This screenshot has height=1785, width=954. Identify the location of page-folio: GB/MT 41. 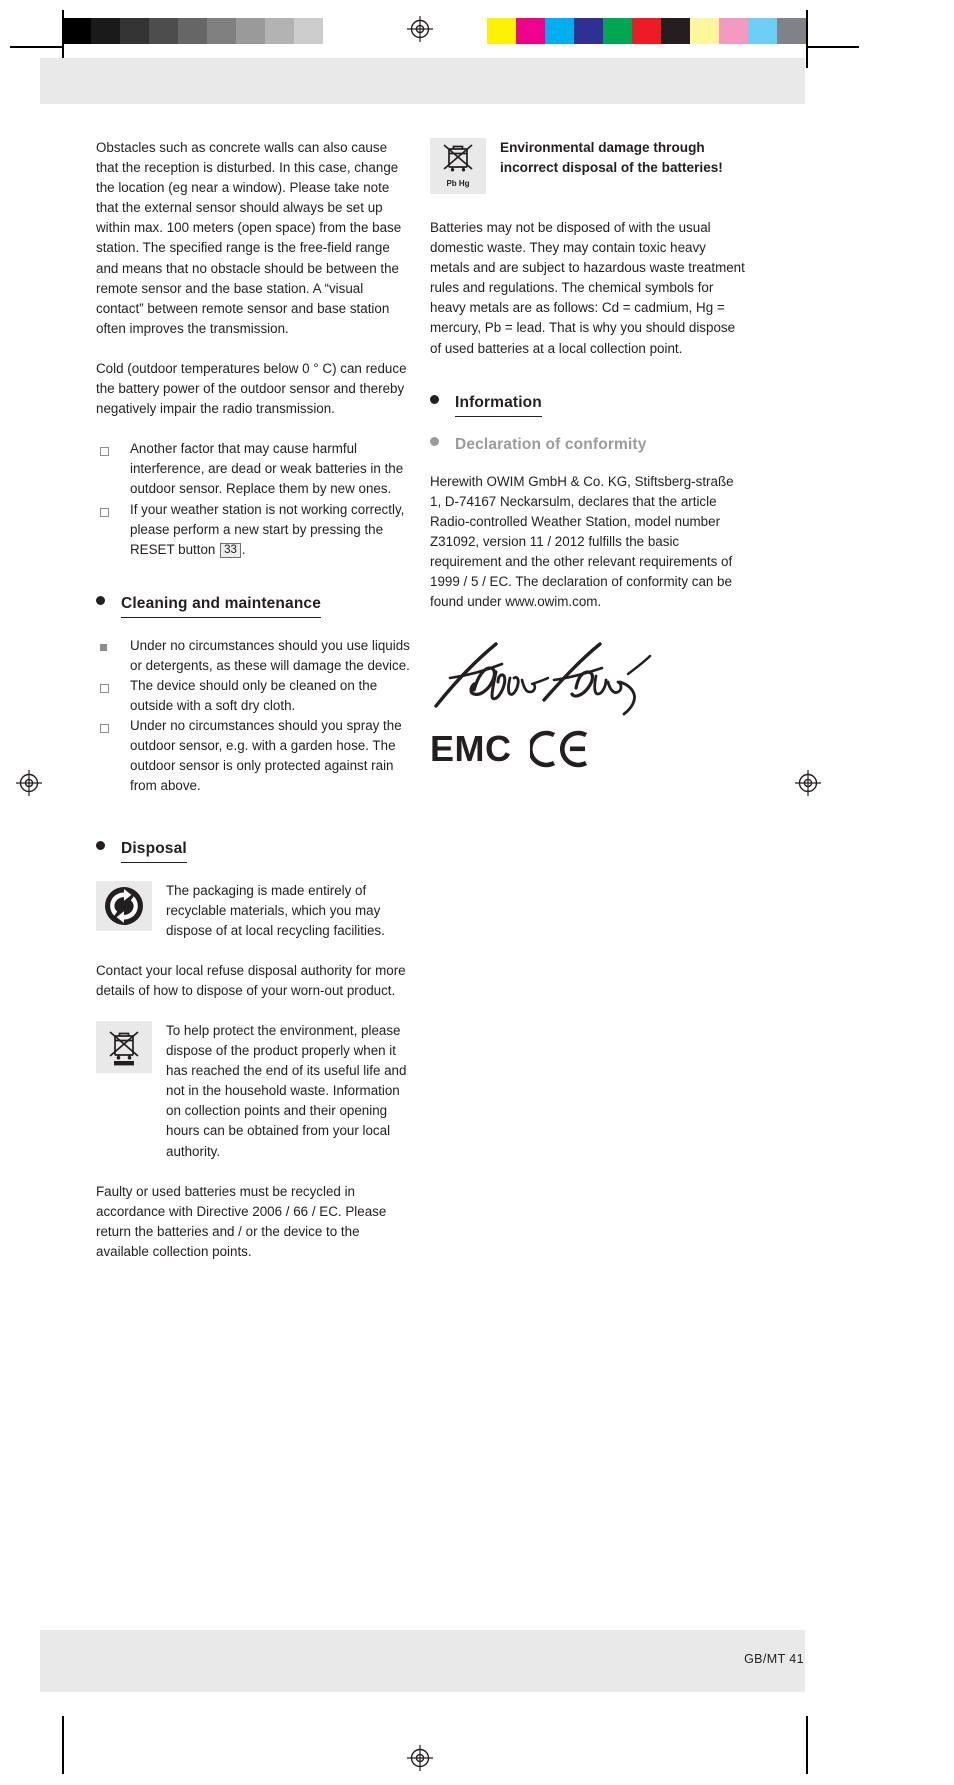
(774, 1659).